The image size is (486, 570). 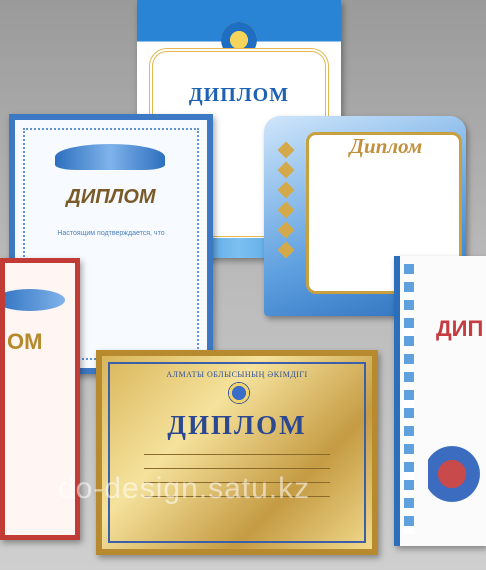 I want to click on ornament-band, so click(x=409, y=399).